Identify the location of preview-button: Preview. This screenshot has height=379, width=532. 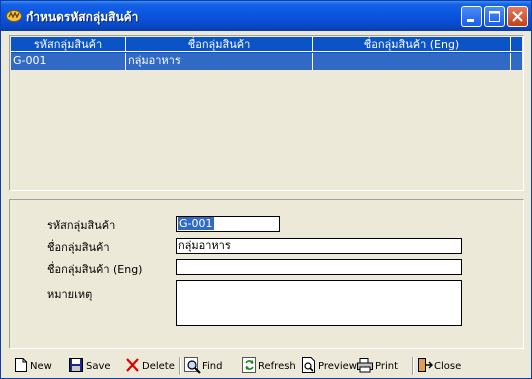
(329, 366).